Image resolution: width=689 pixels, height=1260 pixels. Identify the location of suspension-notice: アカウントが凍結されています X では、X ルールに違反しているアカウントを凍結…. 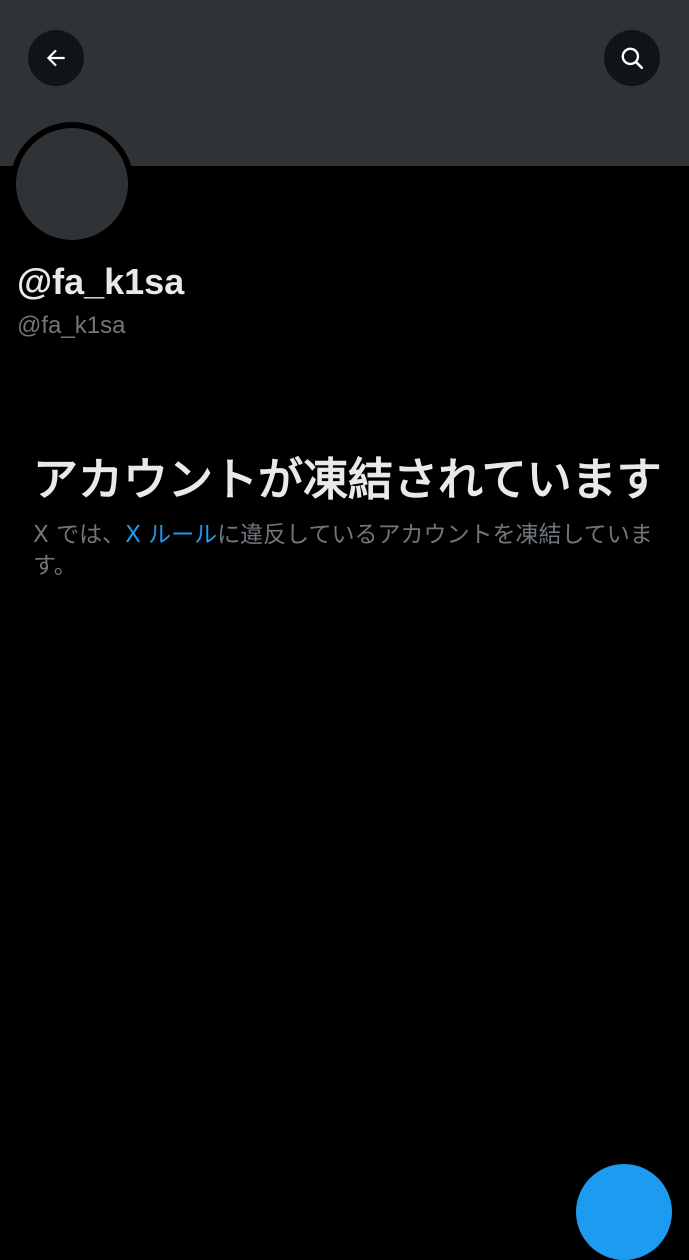
(348, 516).